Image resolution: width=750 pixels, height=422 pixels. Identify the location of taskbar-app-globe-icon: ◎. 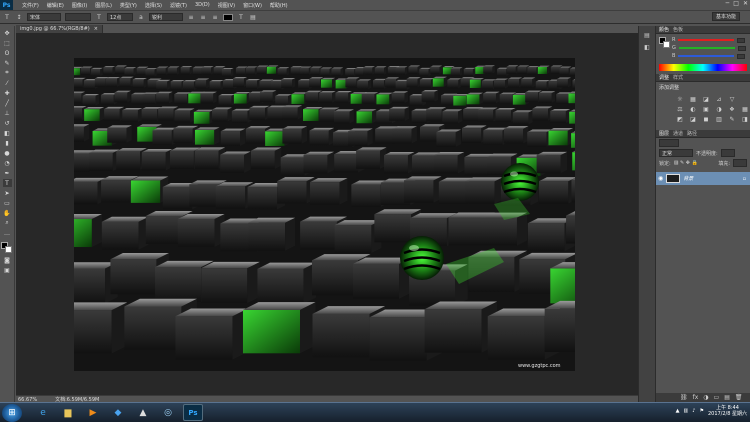
(168, 412).